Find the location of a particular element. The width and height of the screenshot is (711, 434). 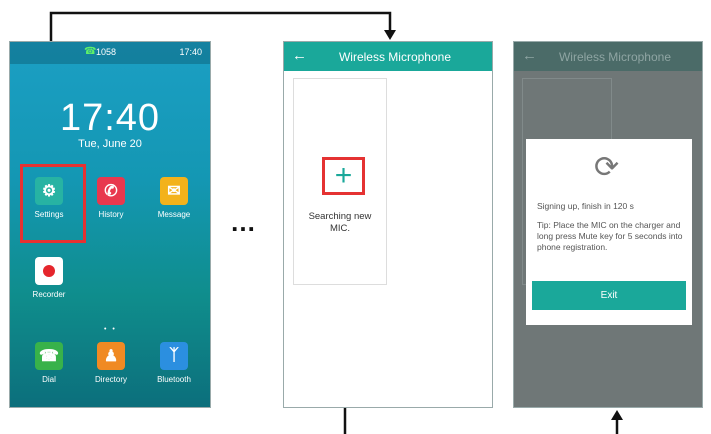

mic-slot-card: + Searching new MIC. is located at coordinates (340, 181).